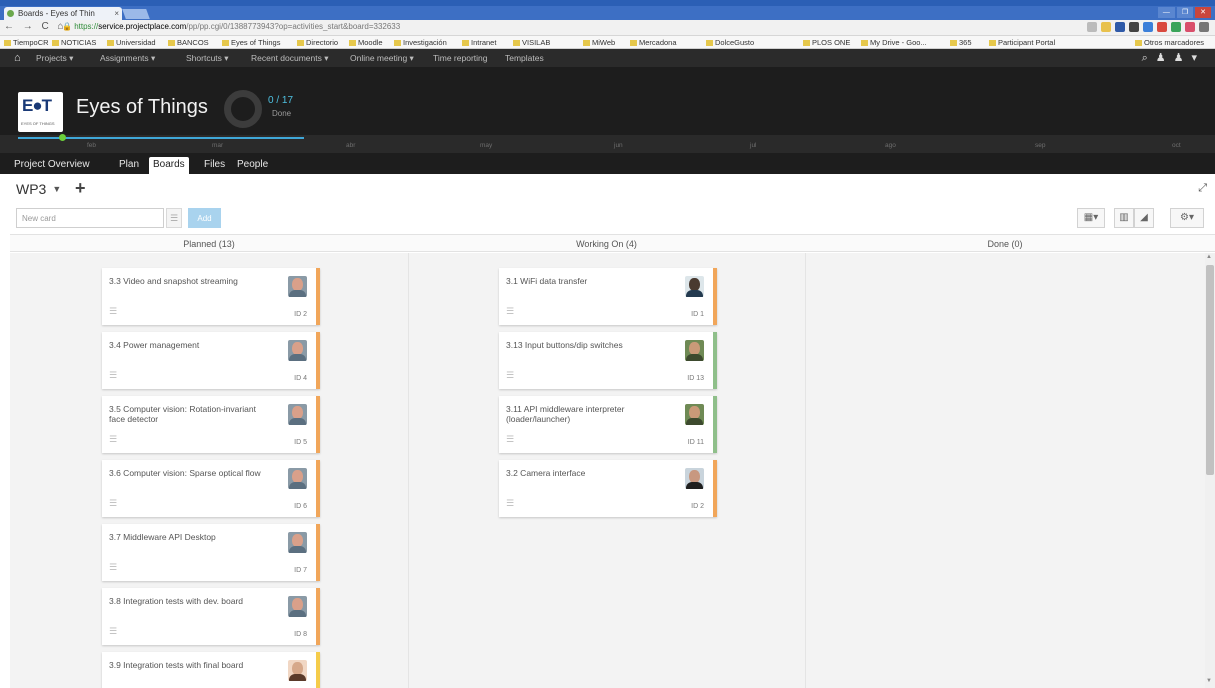  Describe the element at coordinates (608, 488) in the screenshot. I see `card: 3.2 Camera interface ☰ ID 2` at that location.